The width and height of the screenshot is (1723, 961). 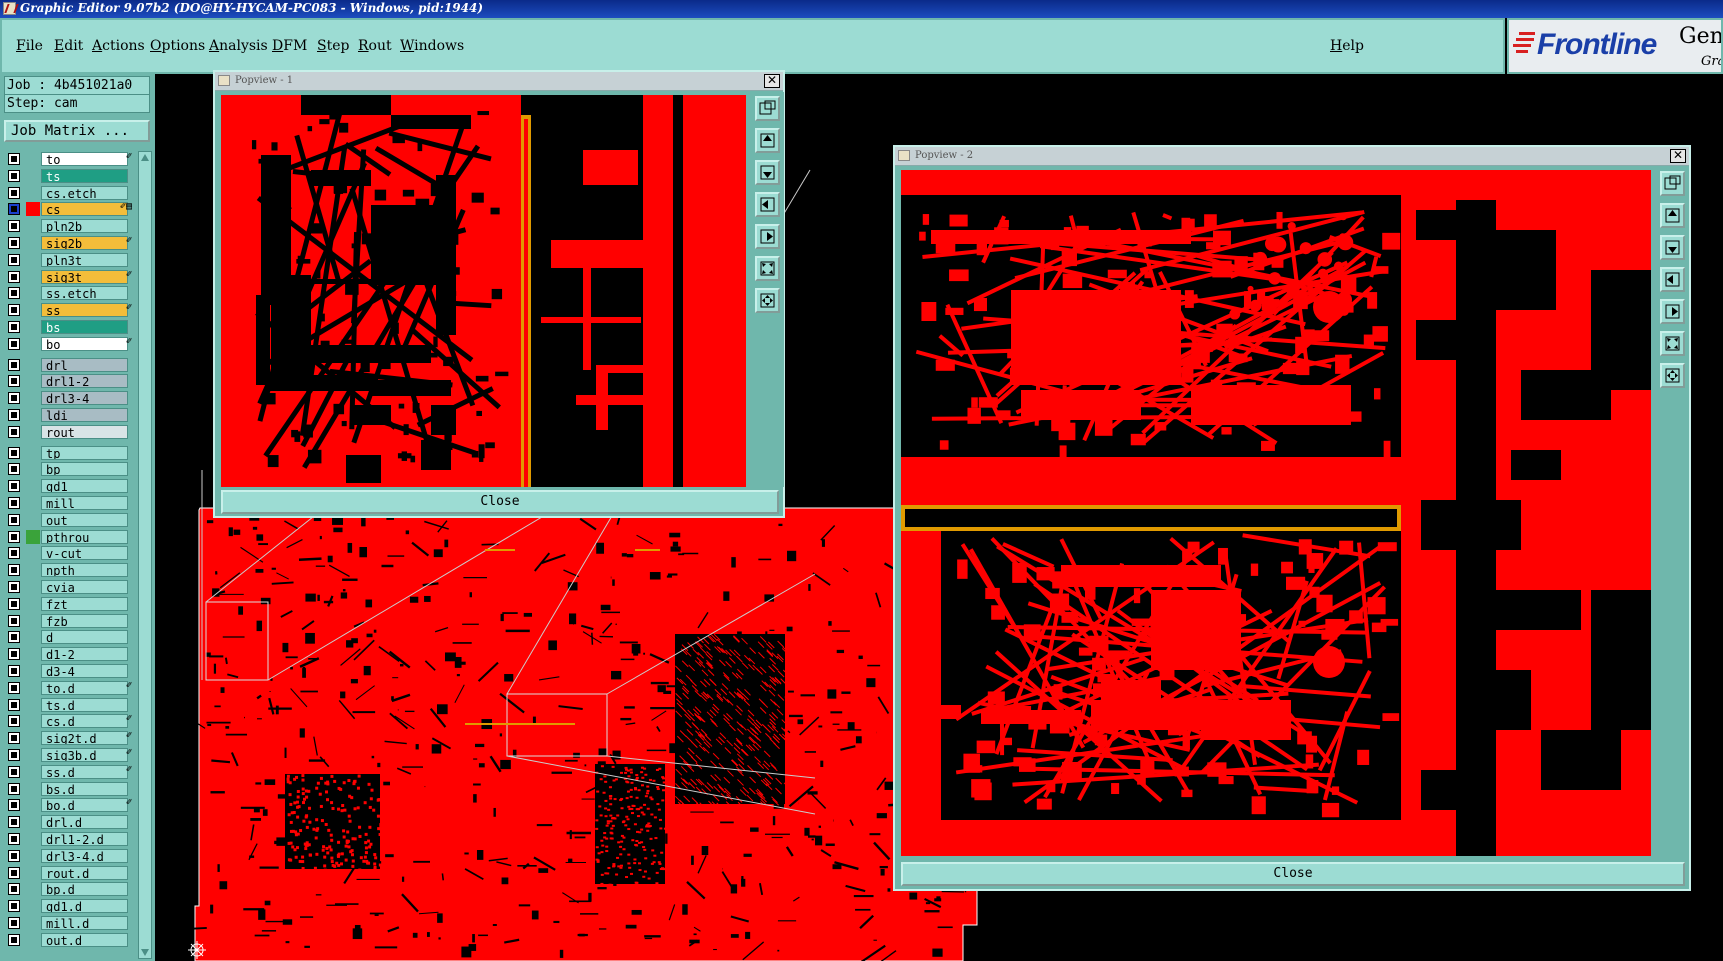 What do you see at coordinates (69, 721) in the screenshot?
I see `layer-row-cs-d: cs.d ✐` at bounding box center [69, 721].